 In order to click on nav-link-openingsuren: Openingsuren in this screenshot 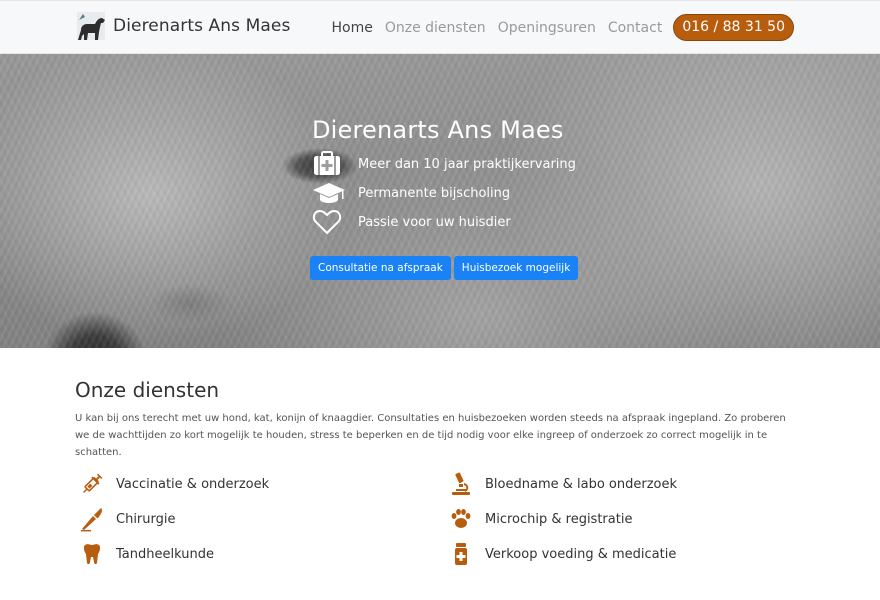, I will do `click(547, 28)`.